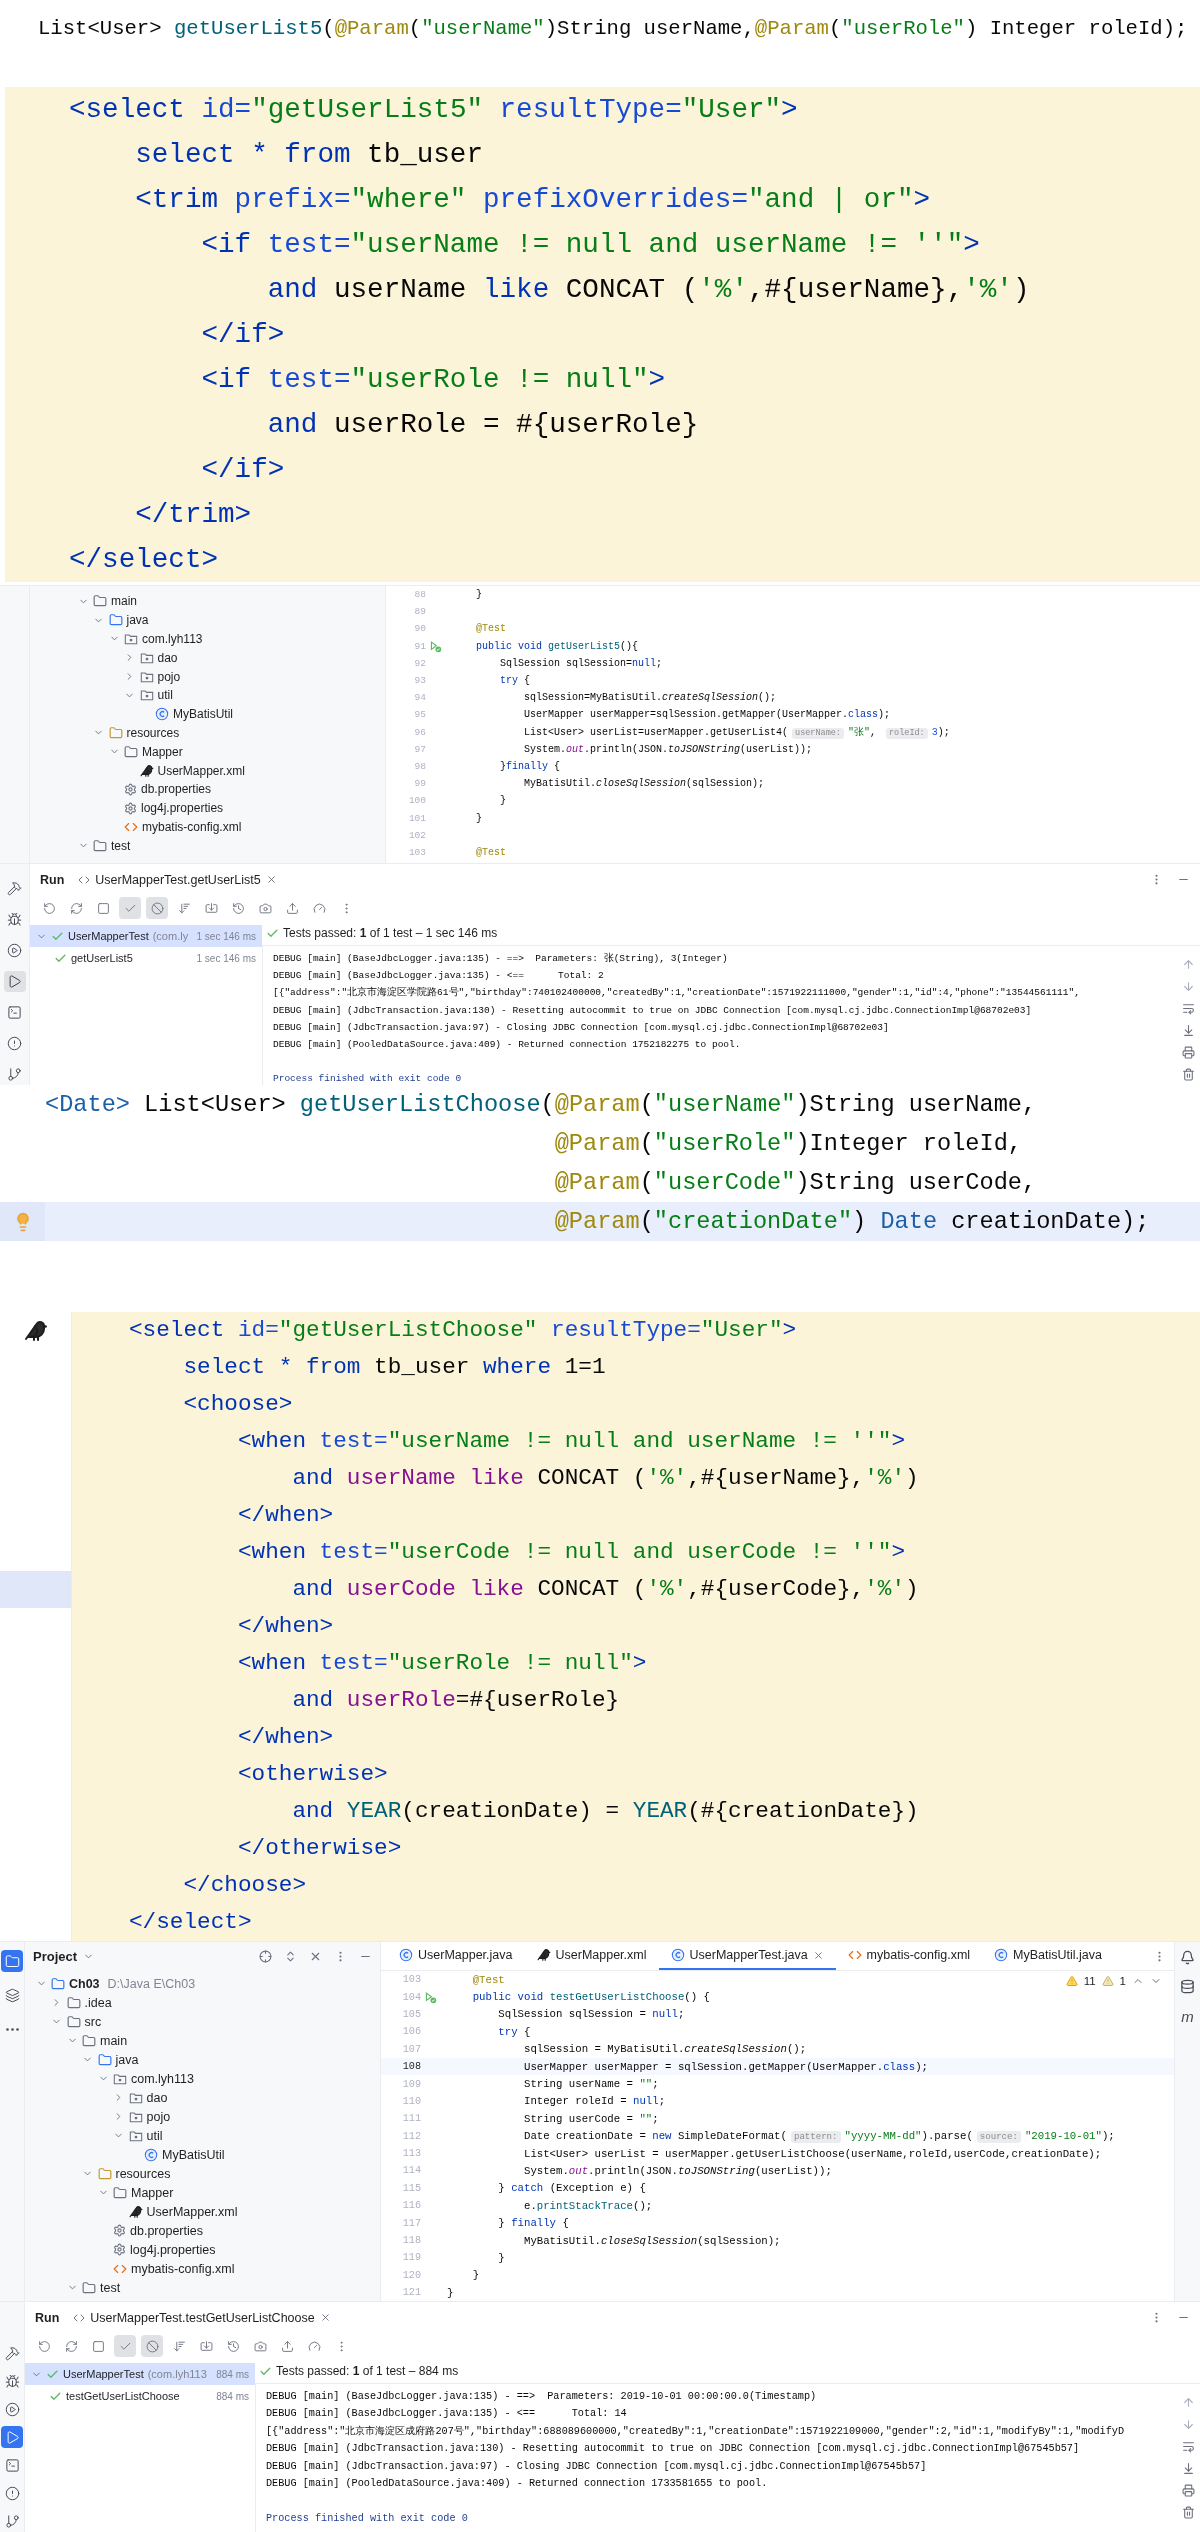  I want to click on run-tab: UserMapperTest.testGetUserListChoose, so click(202, 2317).